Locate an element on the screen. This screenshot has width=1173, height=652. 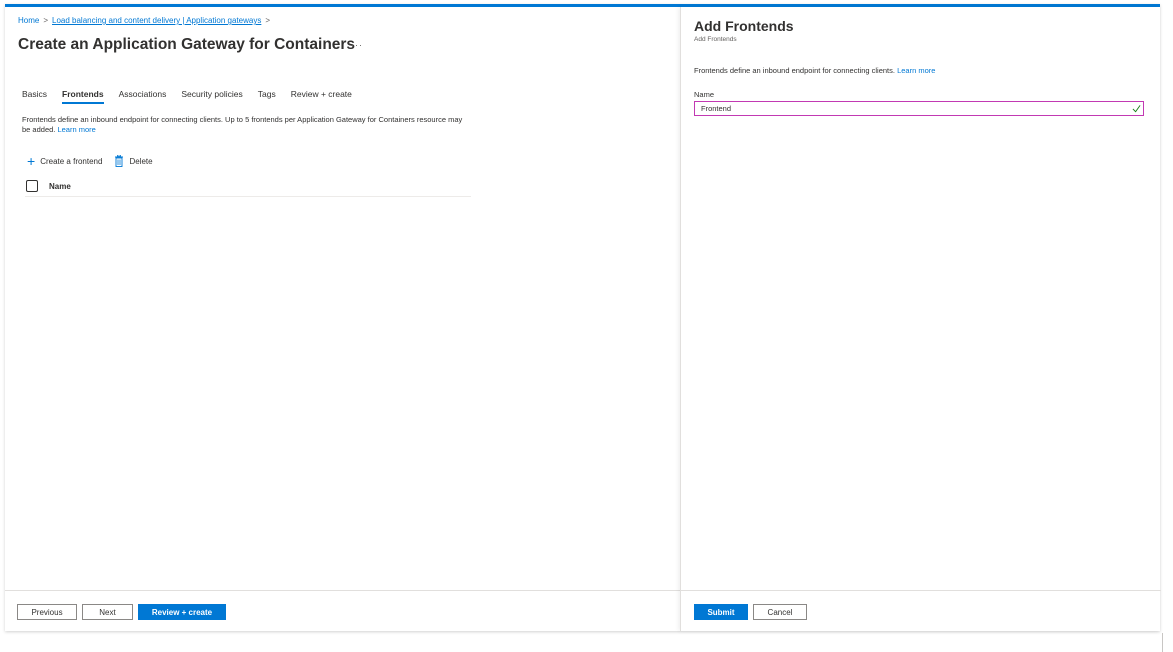
breadcrumb-home: Home is located at coordinates (28, 20).